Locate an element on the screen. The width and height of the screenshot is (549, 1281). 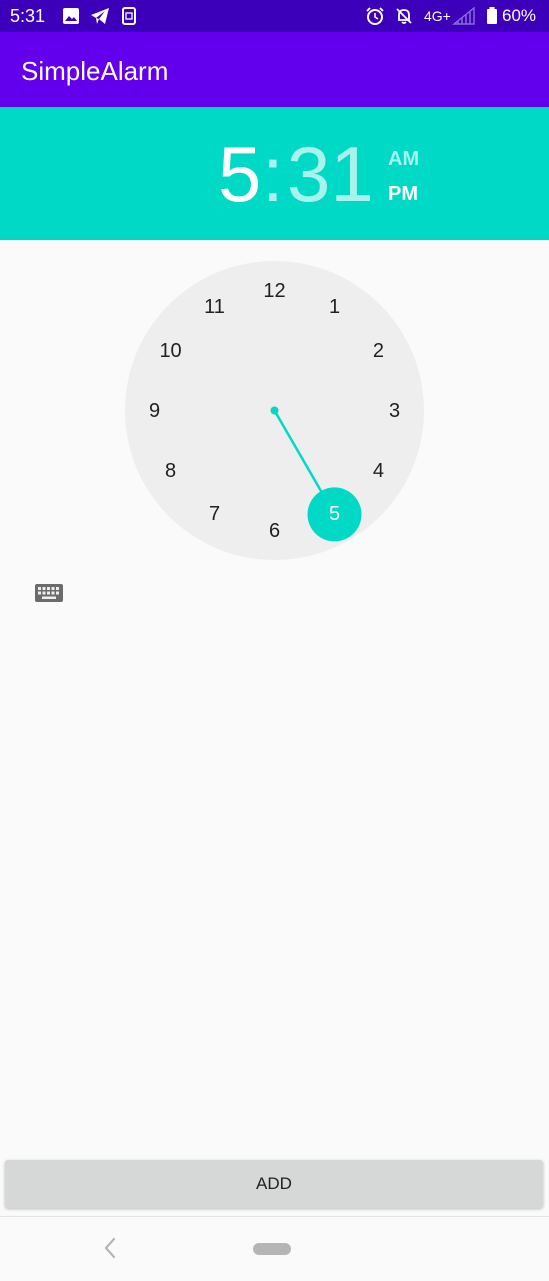
navigation-bar is located at coordinates (274, 1248).